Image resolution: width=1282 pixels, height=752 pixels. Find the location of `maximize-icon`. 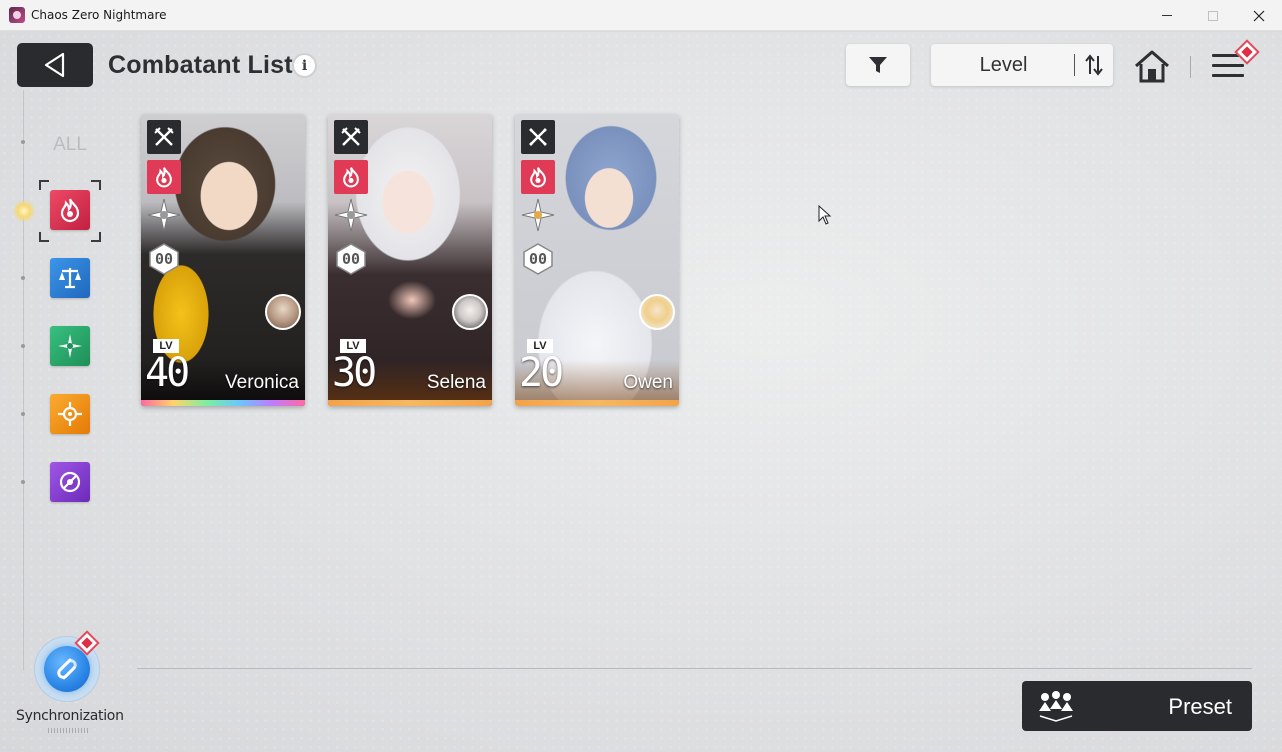

maximize-icon is located at coordinates (1213, 15).